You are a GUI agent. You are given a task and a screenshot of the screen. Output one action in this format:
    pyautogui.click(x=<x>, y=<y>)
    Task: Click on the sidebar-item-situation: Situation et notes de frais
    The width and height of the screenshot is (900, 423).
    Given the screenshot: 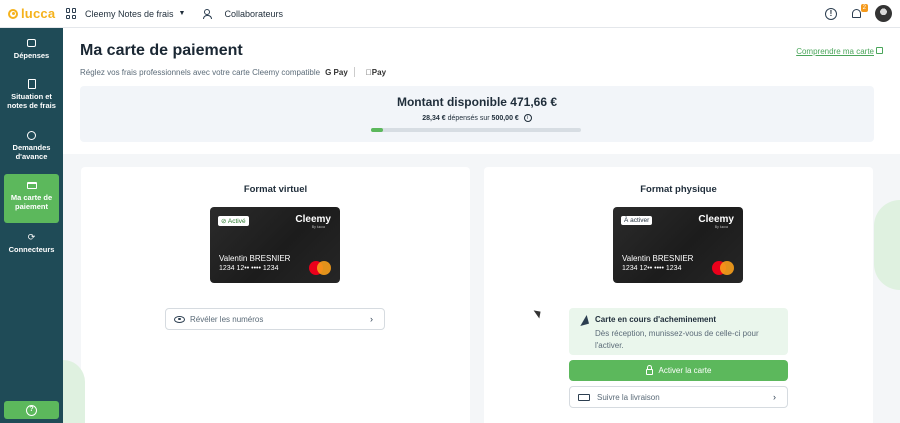 What is the action you would take?
    pyautogui.click(x=31, y=97)
    